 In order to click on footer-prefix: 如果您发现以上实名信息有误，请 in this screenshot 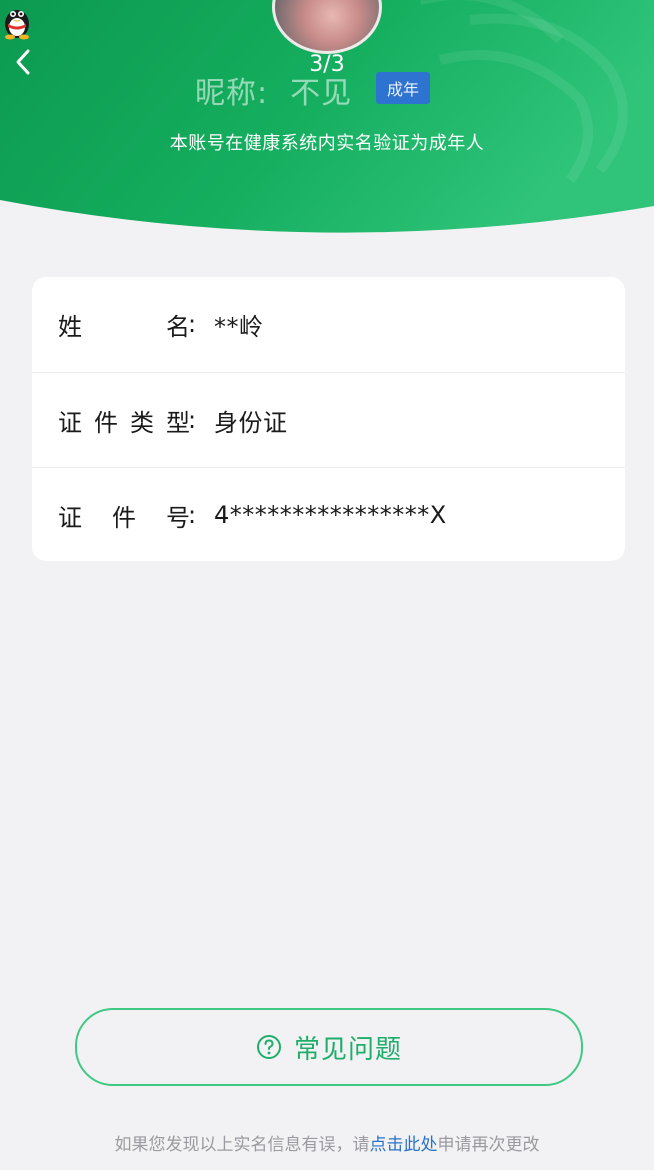, I will do `click(242, 1145)`.